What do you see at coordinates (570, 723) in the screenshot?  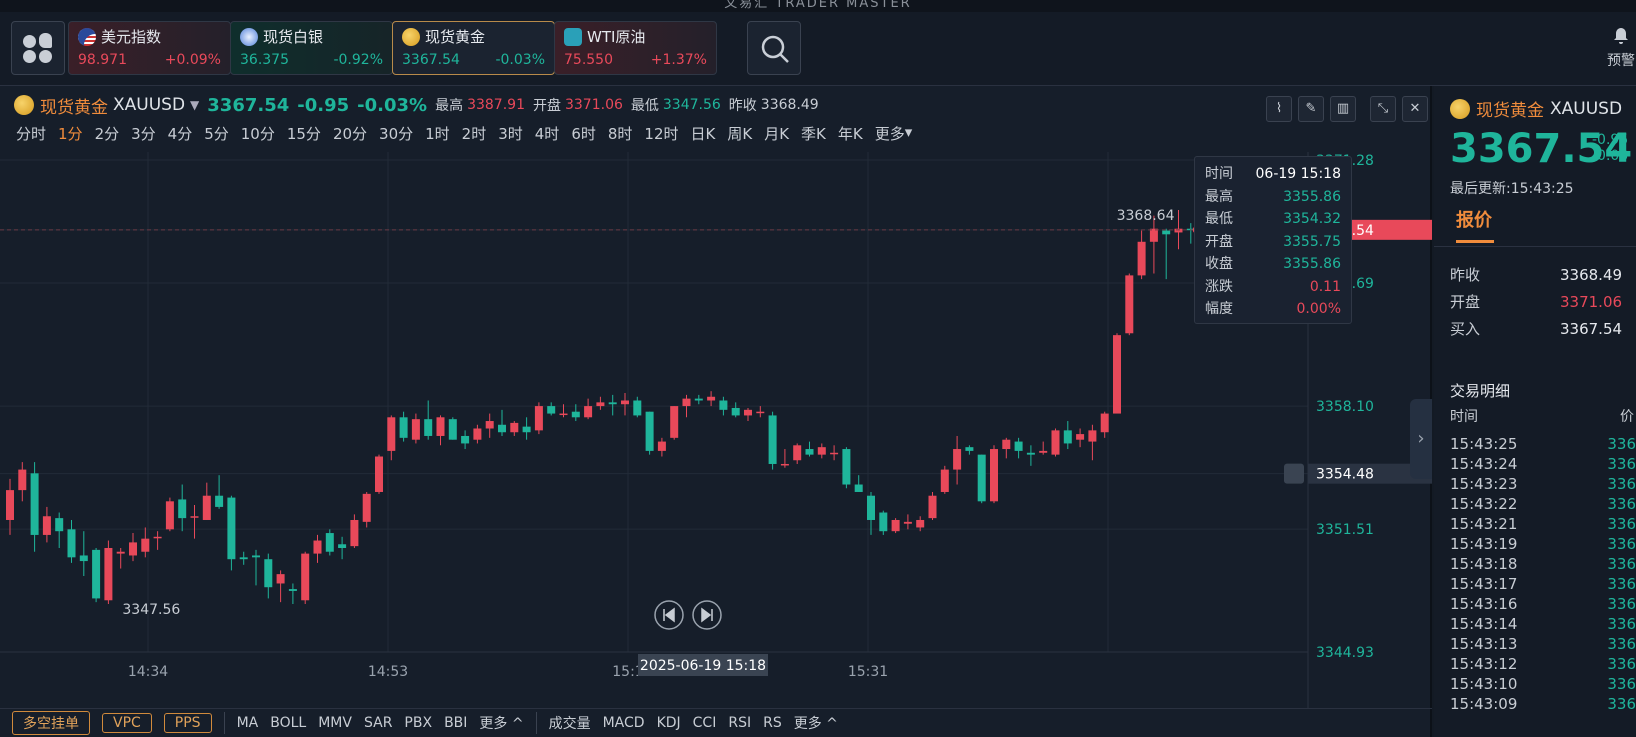 I see `sub-indicator: 成交量` at bounding box center [570, 723].